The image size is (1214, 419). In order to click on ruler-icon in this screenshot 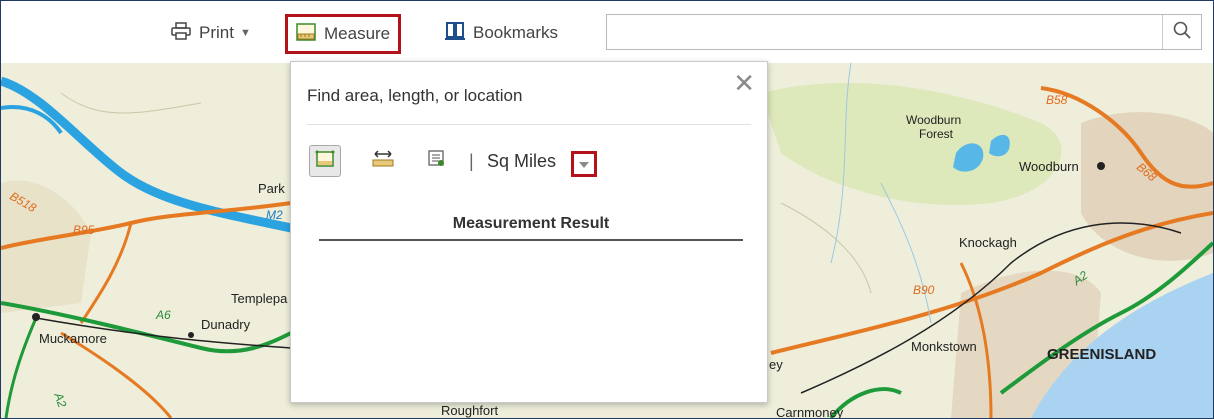, I will do `click(306, 34)`.